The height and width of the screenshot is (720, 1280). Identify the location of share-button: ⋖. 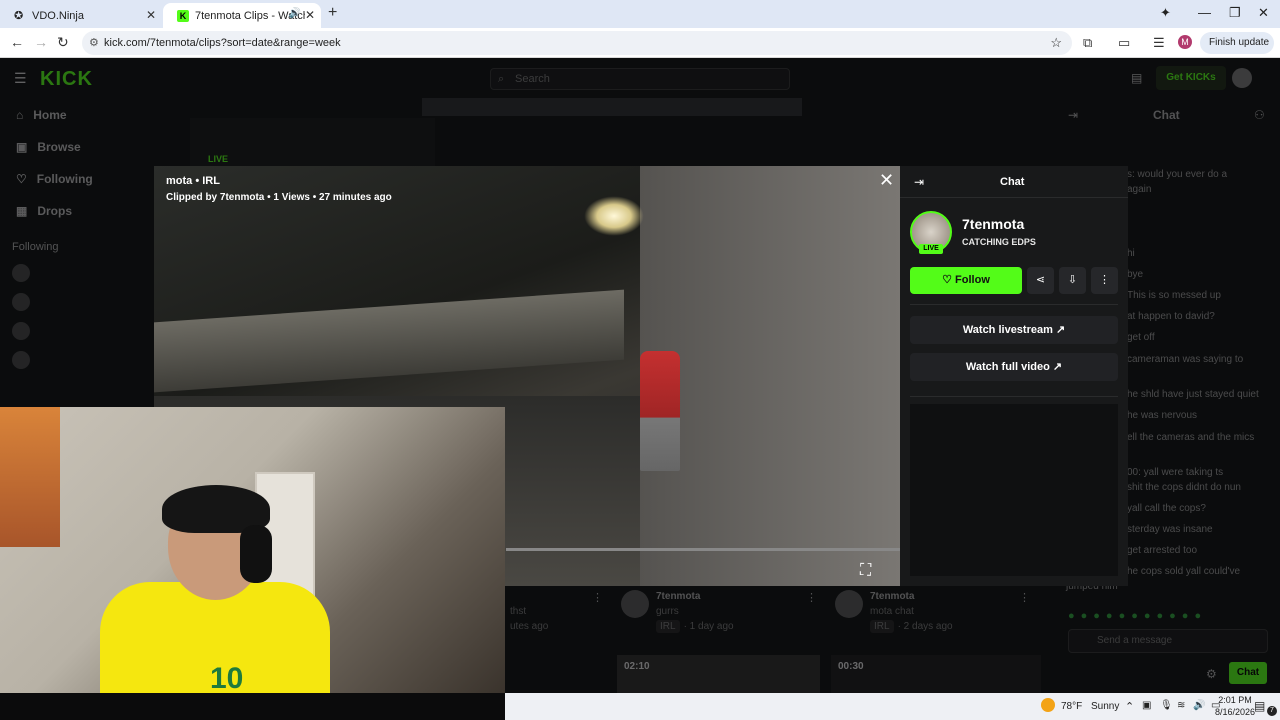
(1040, 280).